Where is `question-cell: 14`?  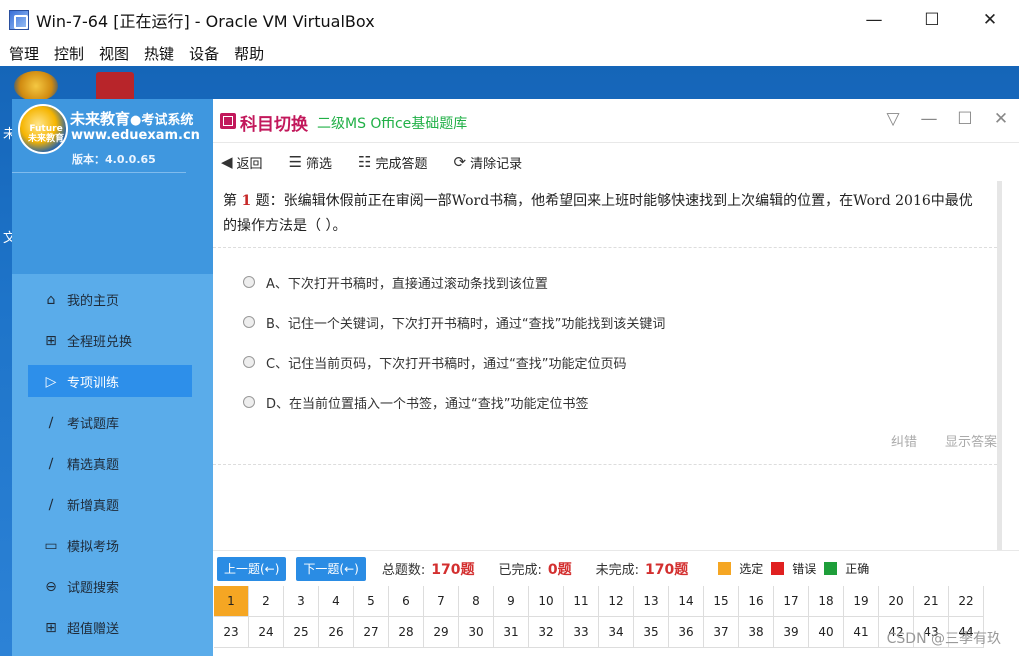 question-cell: 14 is located at coordinates (686, 601).